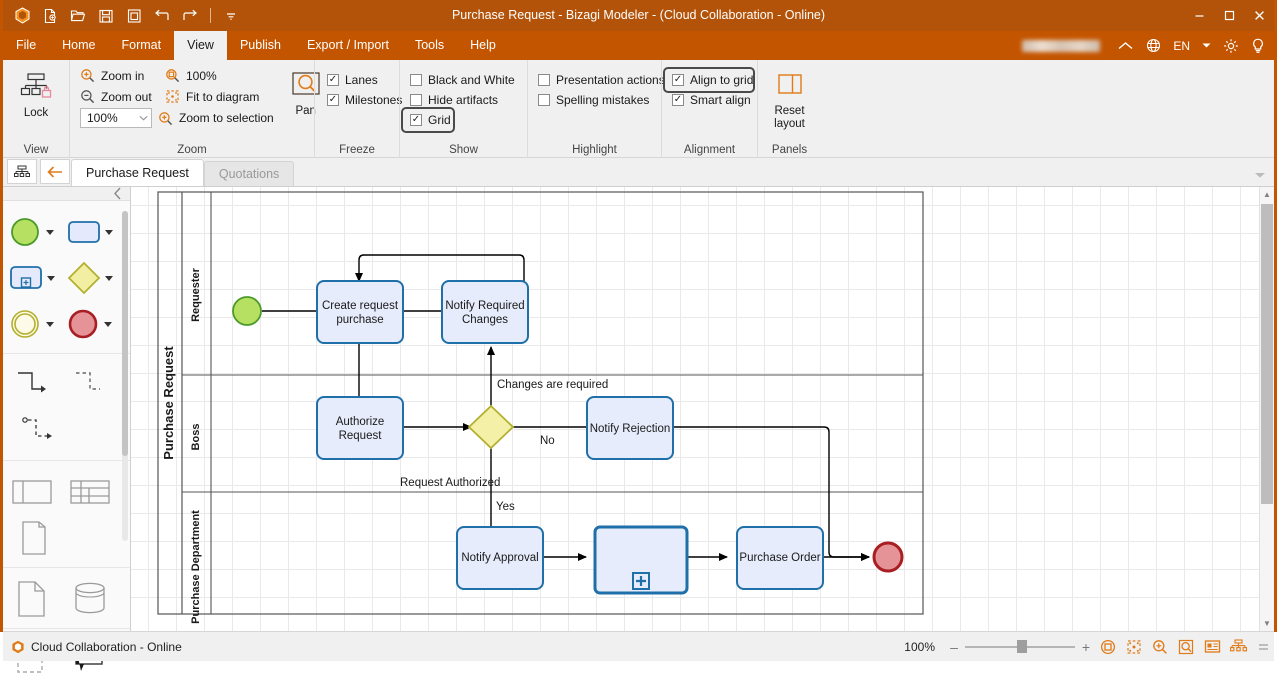  Describe the element at coordinates (780, 558) in the screenshot. I see `node-purchase-order: Purchase Order` at that location.